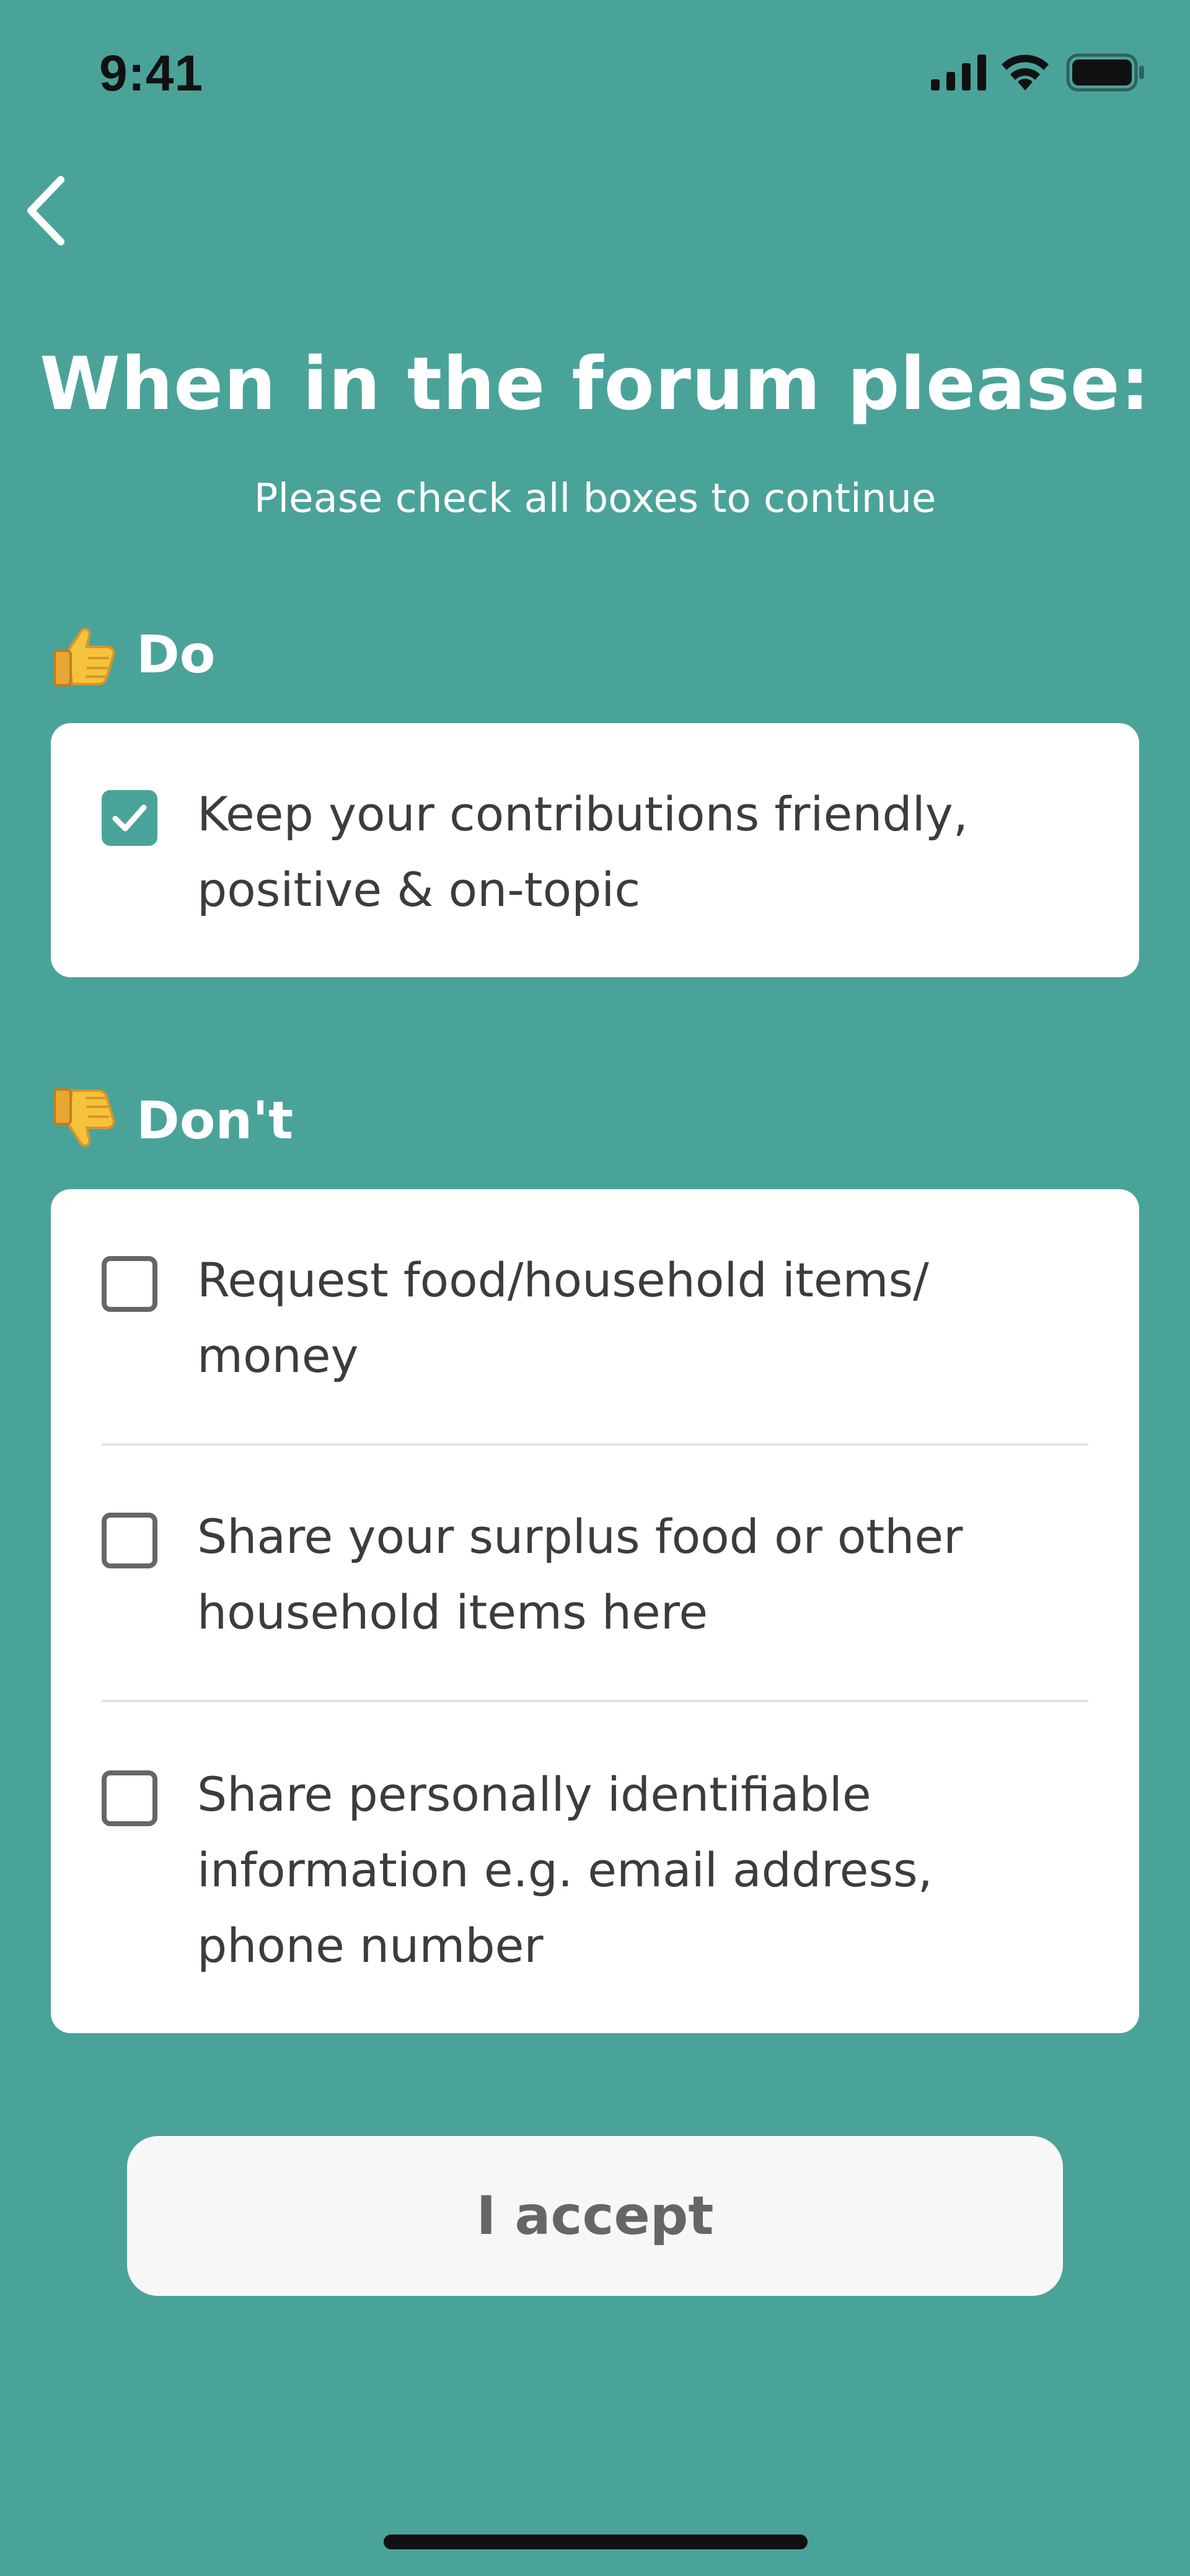  Describe the element at coordinates (176, 655) in the screenshot. I see `do-heading-label: Do` at that location.